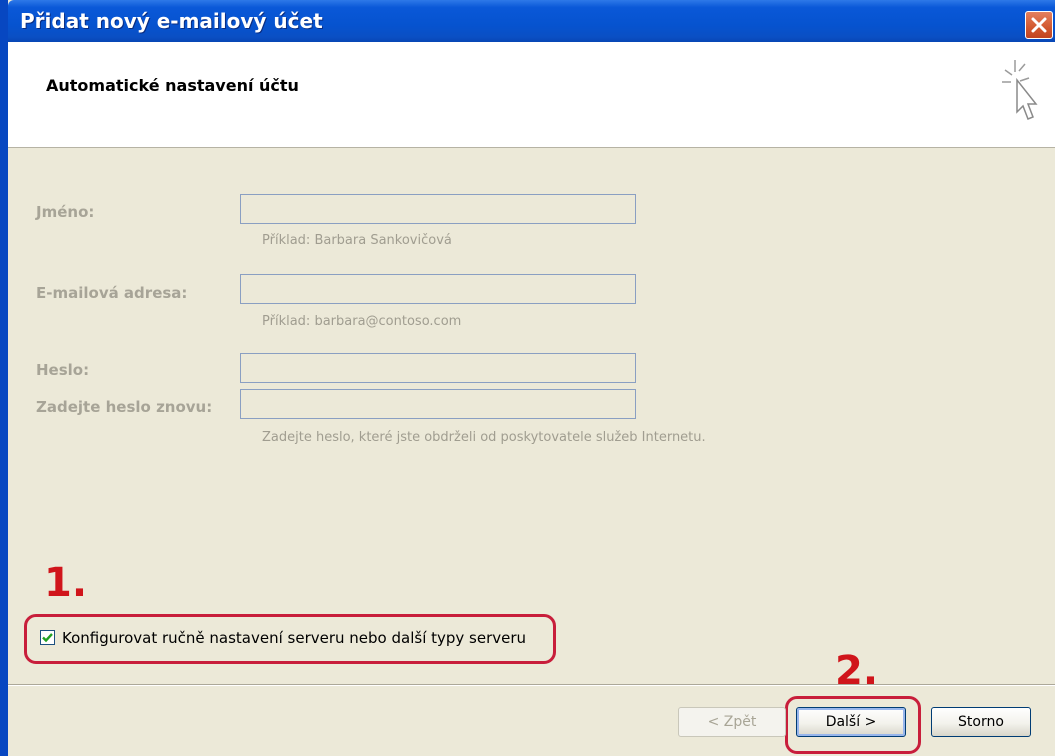 This screenshot has width=1055, height=756. What do you see at coordinates (112, 293) in the screenshot?
I see `email-label: E-mailová adresa:` at bounding box center [112, 293].